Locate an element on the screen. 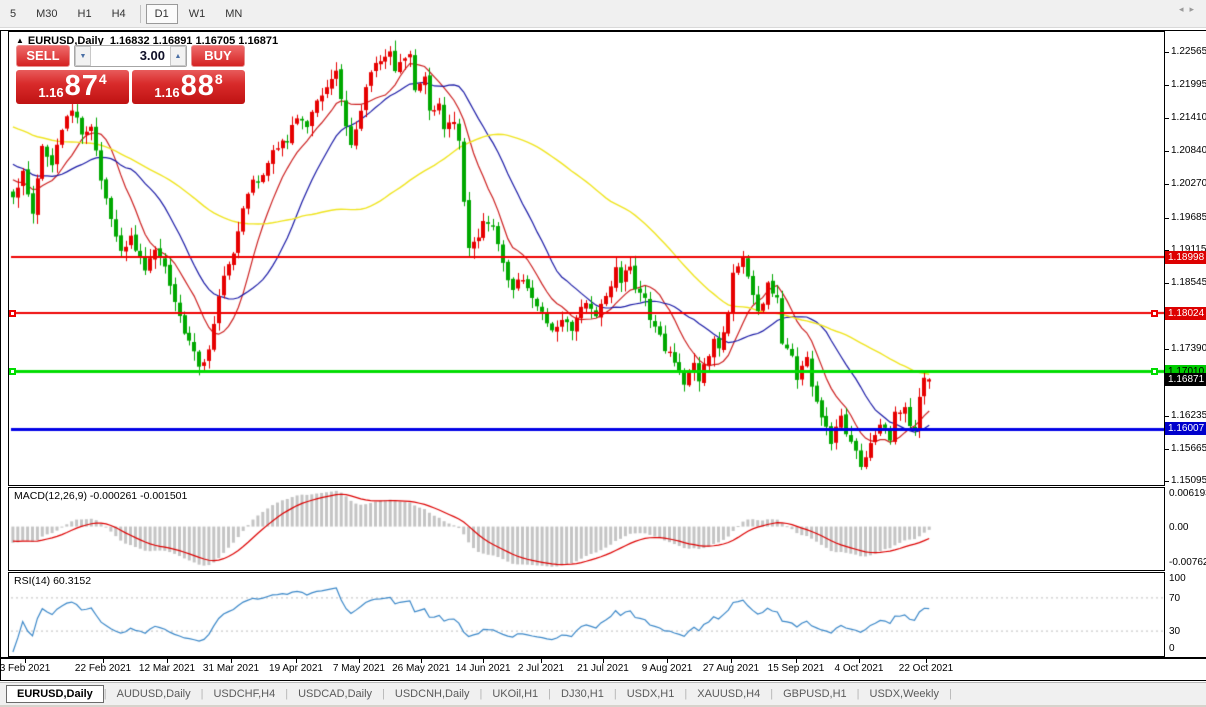 The height and width of the screenshot is (707, 1206). date-label: 21 Jul 2021 is located at coordinates (603, 668).